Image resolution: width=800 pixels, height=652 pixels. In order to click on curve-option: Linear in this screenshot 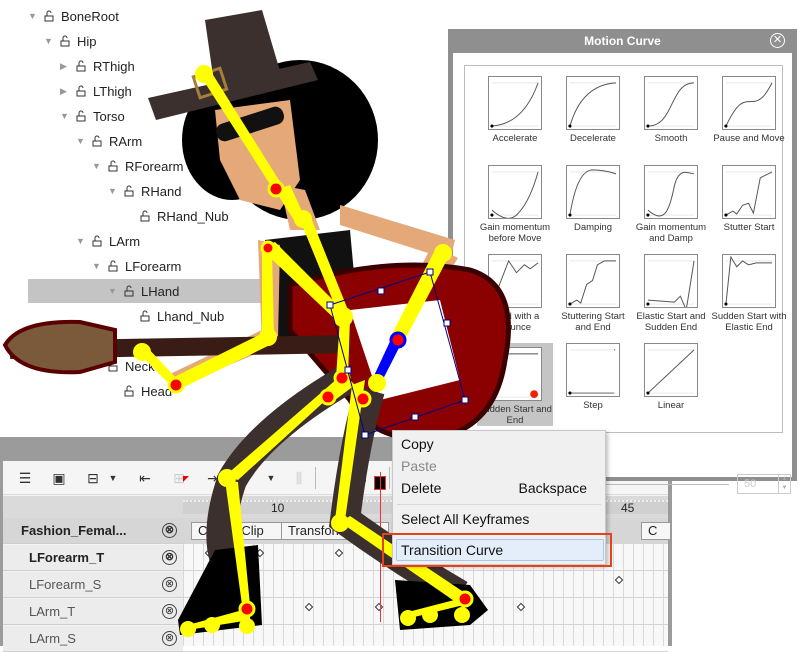, I will do `click(671, 377)`.